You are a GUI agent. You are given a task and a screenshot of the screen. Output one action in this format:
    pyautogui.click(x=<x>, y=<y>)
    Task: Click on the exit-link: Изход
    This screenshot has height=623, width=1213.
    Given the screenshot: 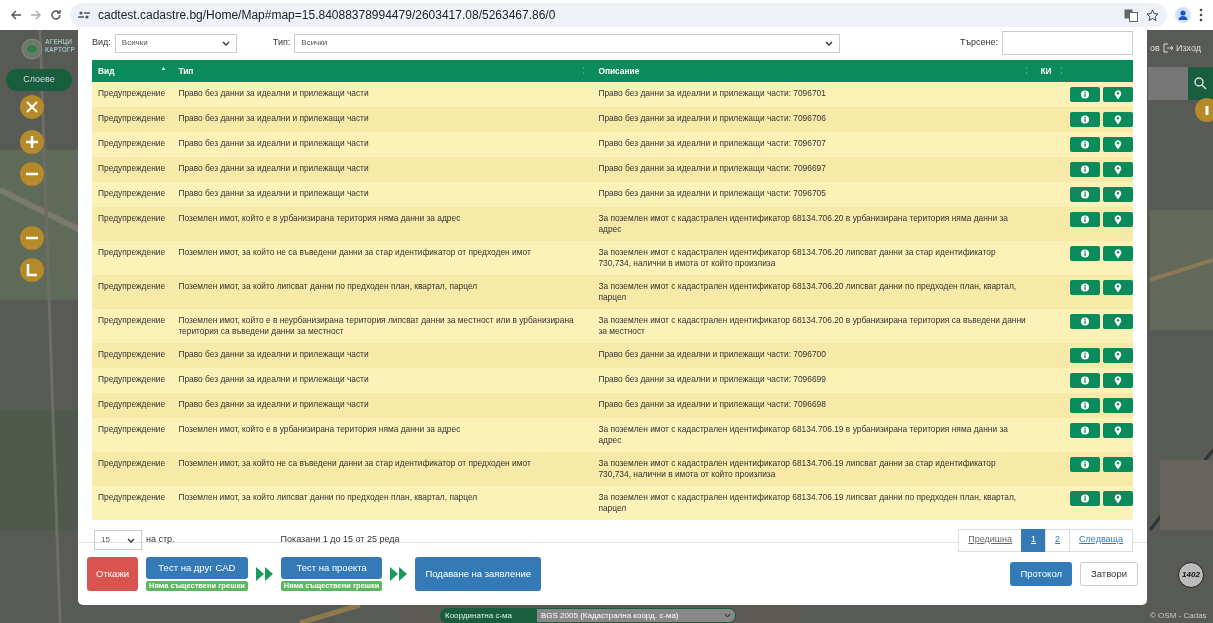 What is the action you would take?
    pyautogui.click(x=1189, y=49)
    